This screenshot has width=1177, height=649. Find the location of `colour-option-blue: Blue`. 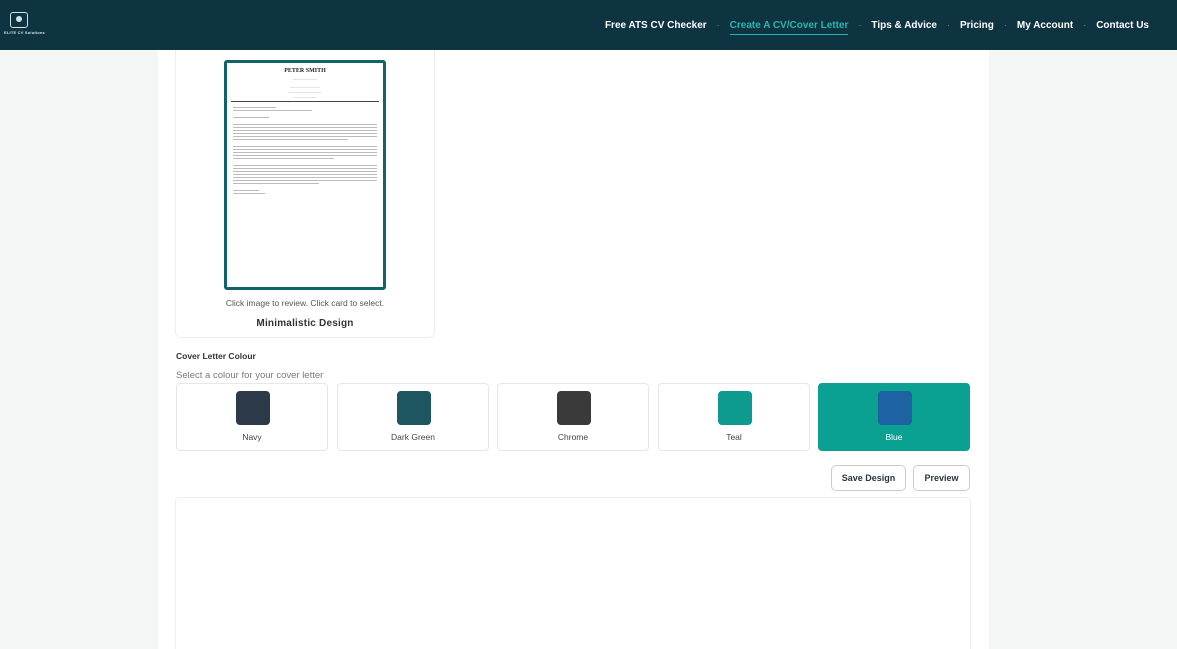

colour-option-blue: Blue is located at coordinates (894, 417).